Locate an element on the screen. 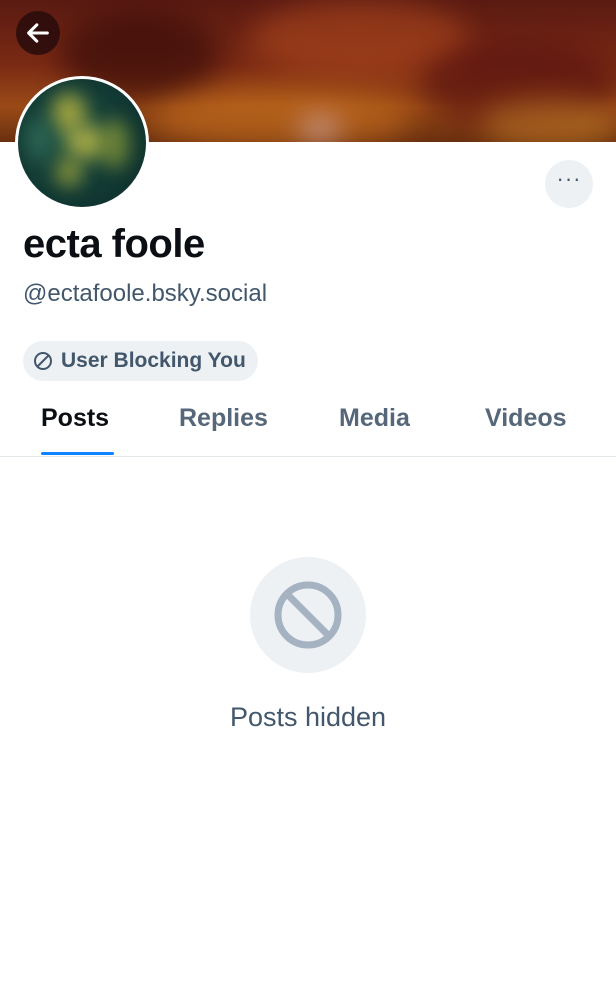 The height and width of the screenshot is (1000, 616). tab-videos: Videos is located at coordinates (526, 418).